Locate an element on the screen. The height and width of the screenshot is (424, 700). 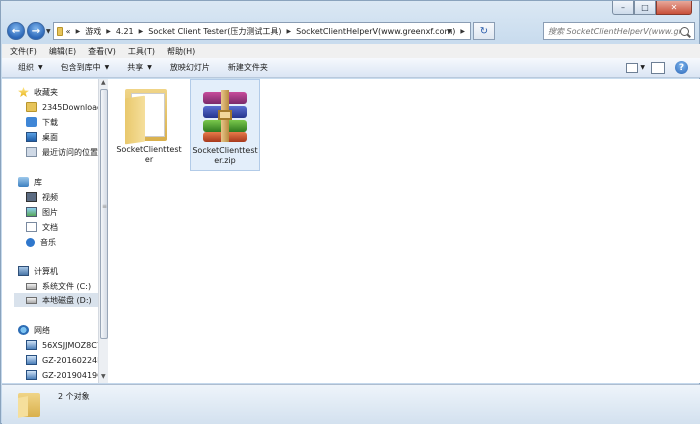
breadcrumb-item: SocketClientHelperV(www.greenxf.com) is located at coordinates (375, 31).